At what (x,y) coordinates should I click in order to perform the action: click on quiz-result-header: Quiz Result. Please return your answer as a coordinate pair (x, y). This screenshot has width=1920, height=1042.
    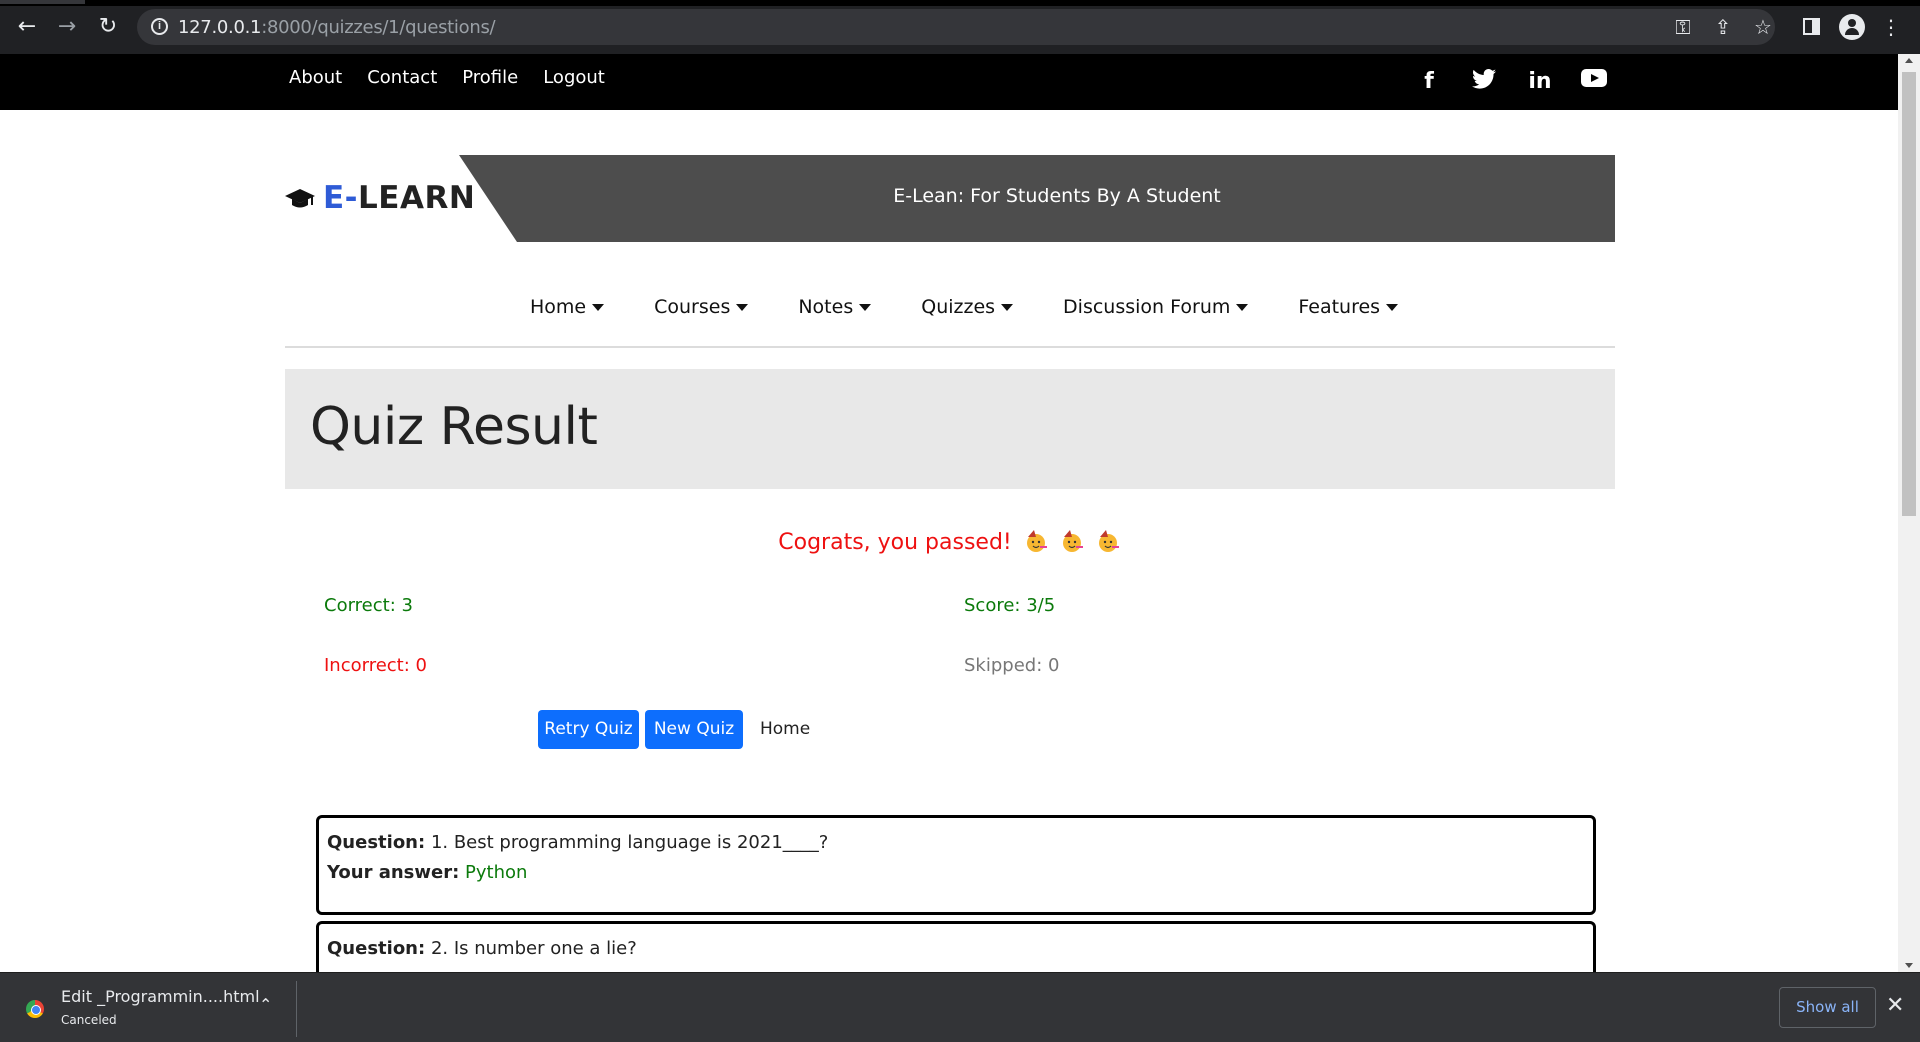
    Looking at the image, I should click on (950, 429).